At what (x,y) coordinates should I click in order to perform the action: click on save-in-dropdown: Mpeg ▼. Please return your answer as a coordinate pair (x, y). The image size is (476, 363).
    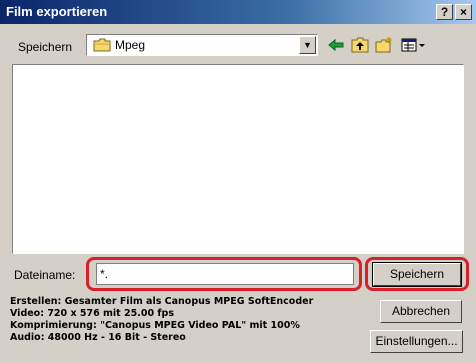
    Looking at the image, I should click on (202, 45).